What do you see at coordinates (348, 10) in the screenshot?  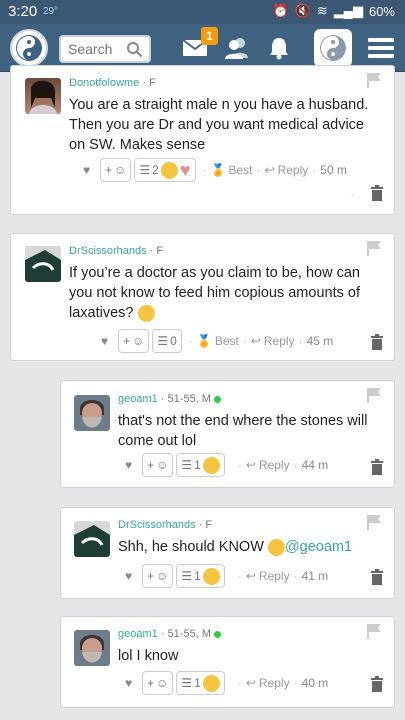 I see `signal-icon: ▂▄▆` at bounding box center [348, 10].